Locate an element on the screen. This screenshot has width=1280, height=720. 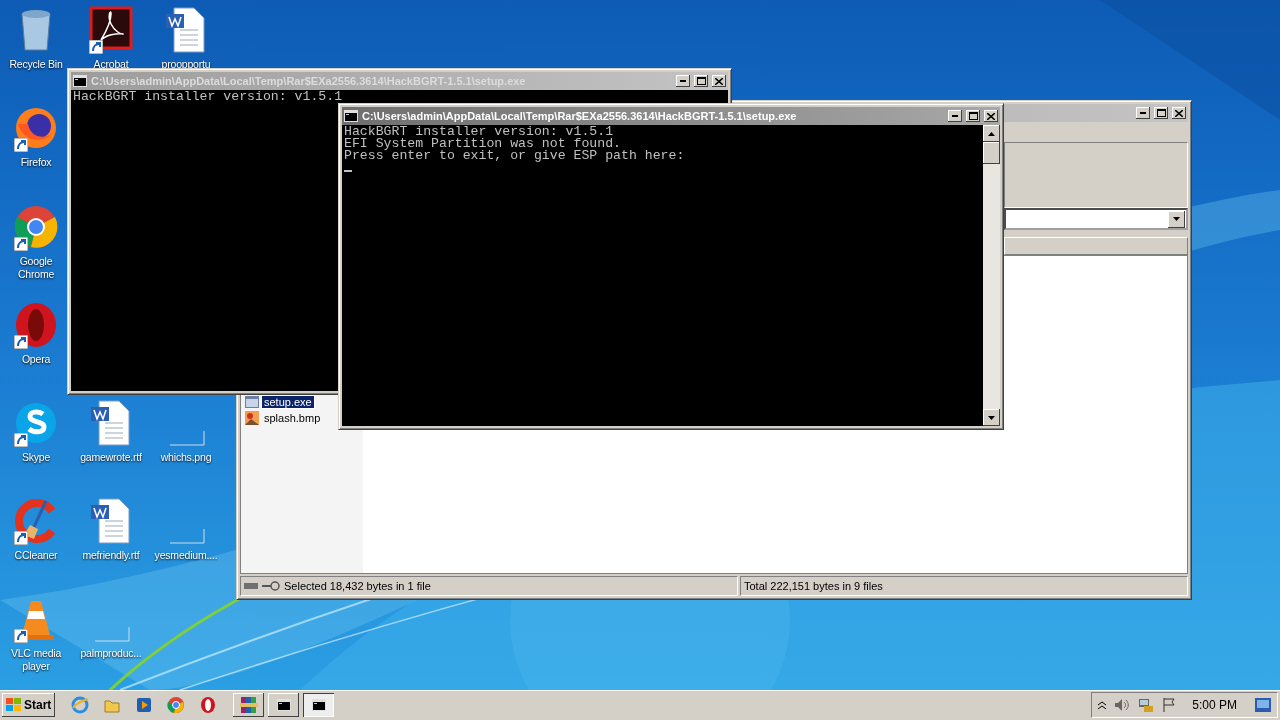
opera-icon is located at coordinates (208, 705).